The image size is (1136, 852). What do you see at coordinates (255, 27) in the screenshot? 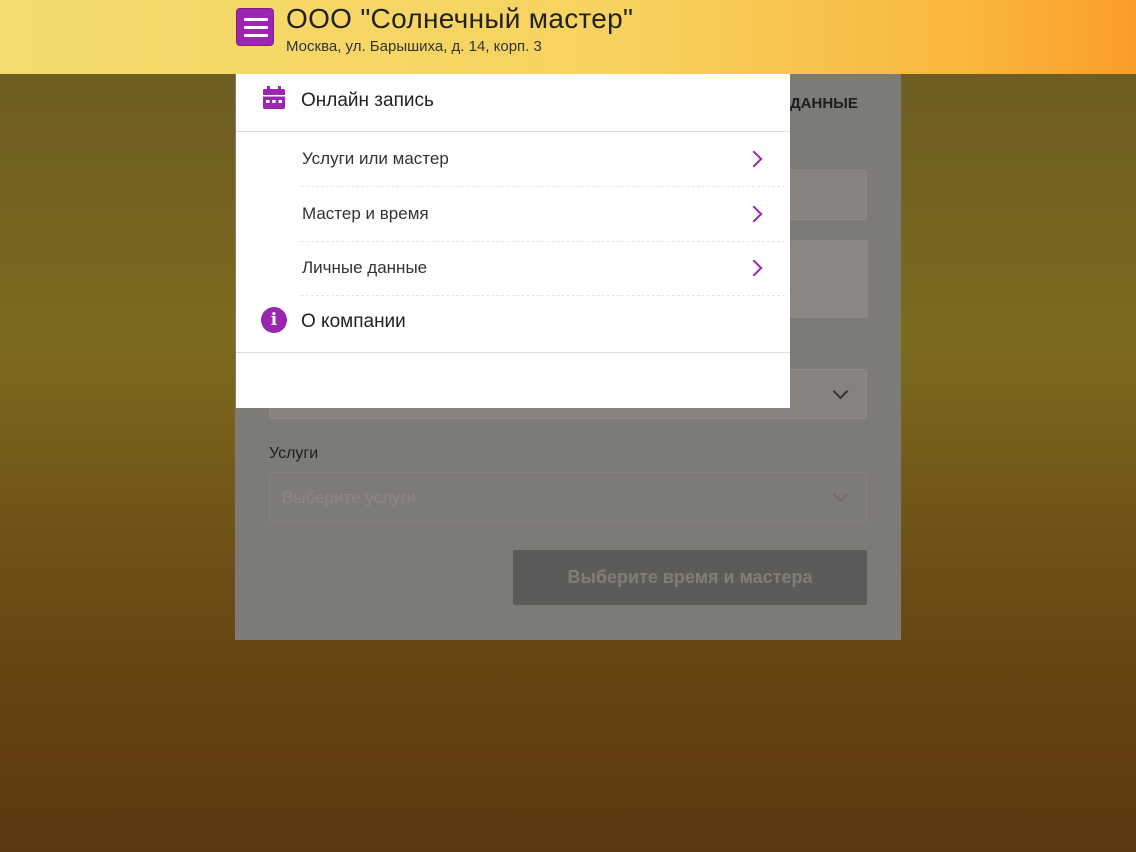
I see `hamburger-menu-icon` at bounding box center [255, 27].